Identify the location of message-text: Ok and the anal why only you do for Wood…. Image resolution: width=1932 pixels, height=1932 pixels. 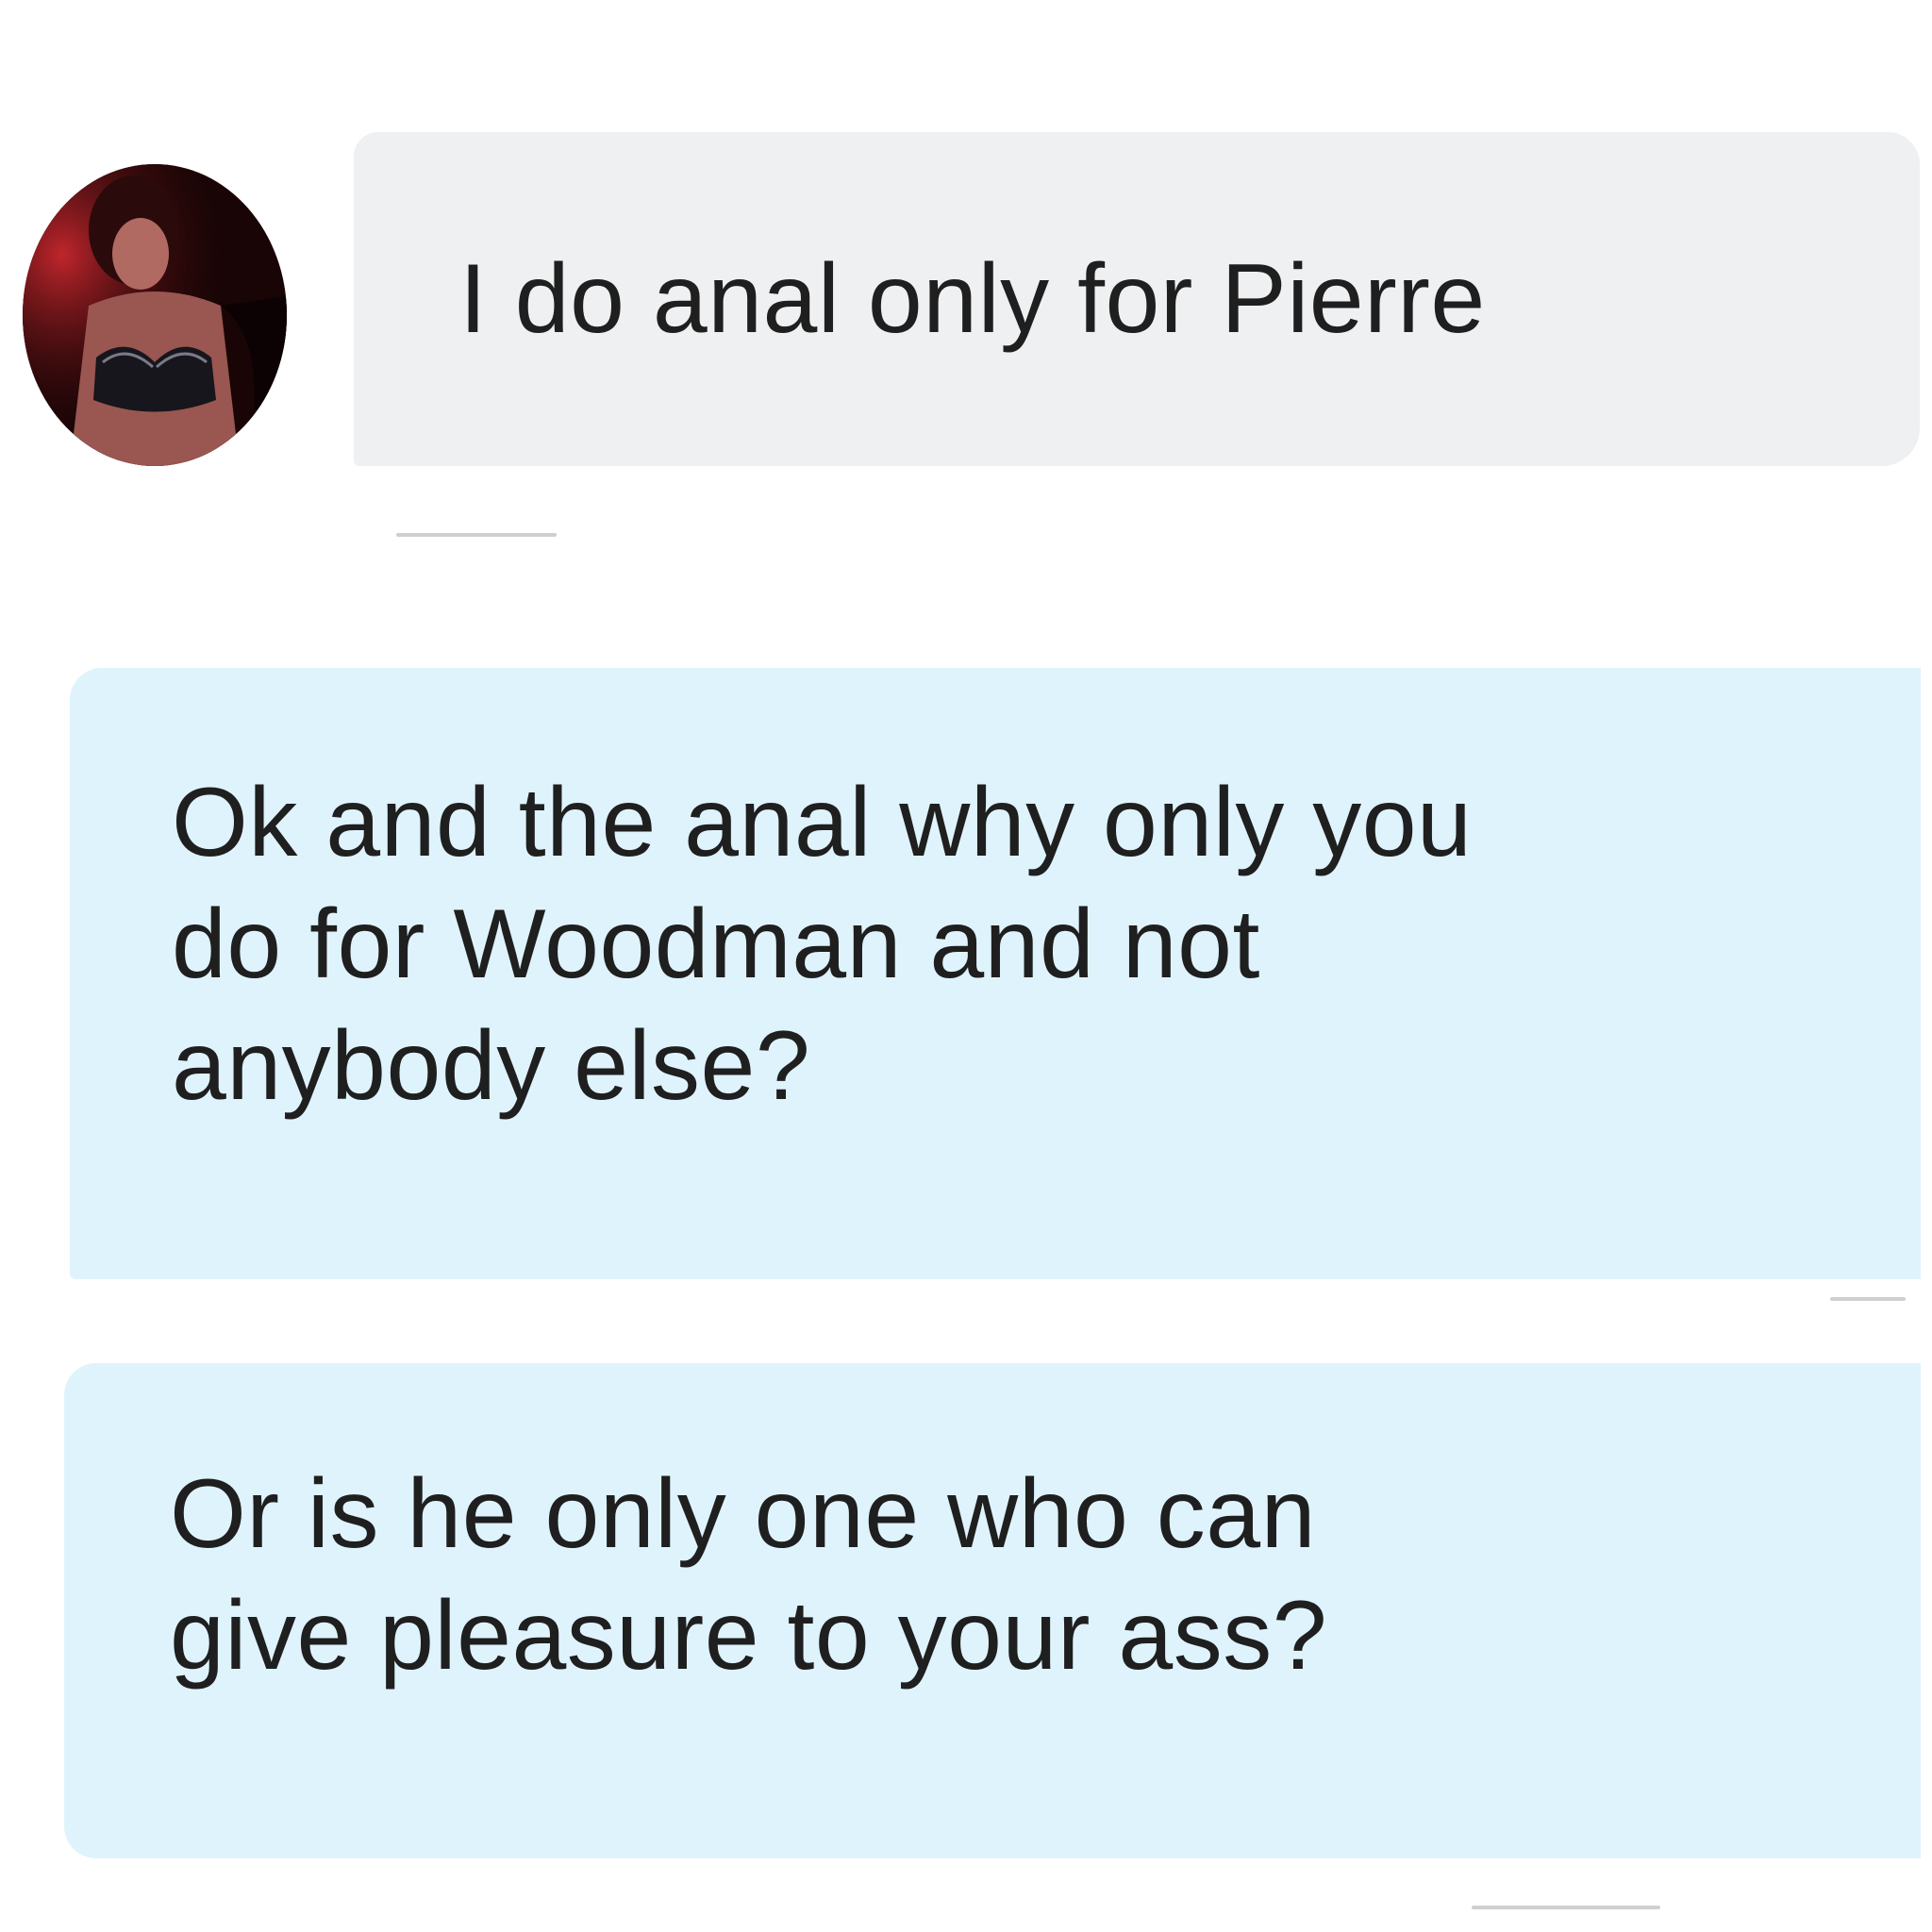
(822, 945).